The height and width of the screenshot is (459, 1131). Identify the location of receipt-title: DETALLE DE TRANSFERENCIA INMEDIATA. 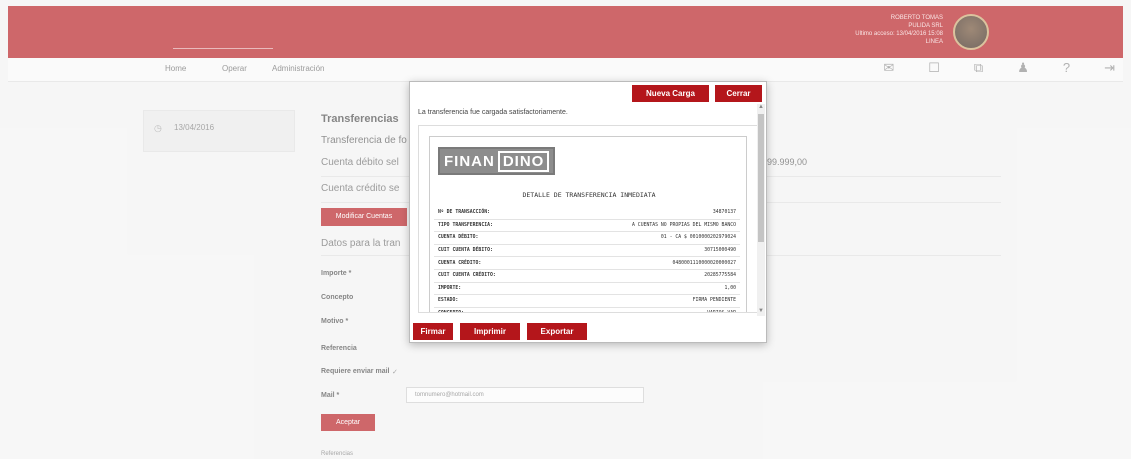
(589, 195).